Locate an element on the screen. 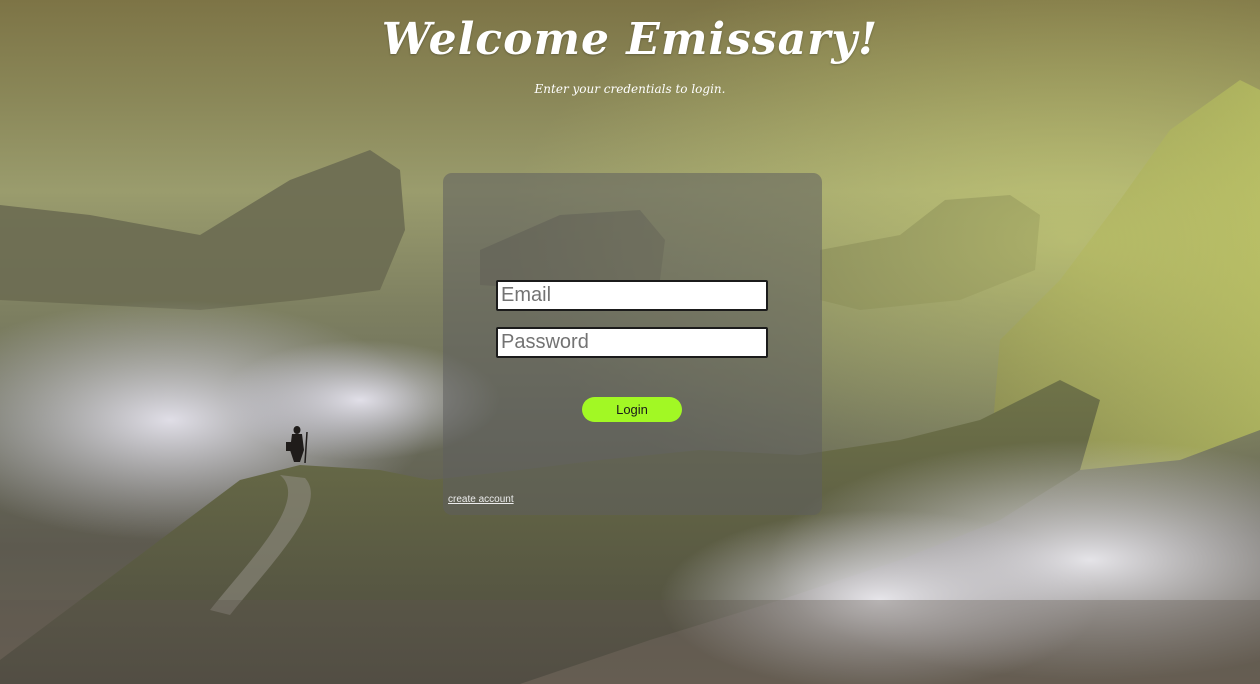 This screenshot has width=1260, height=684. password-input is located at coordinates (632, 342).